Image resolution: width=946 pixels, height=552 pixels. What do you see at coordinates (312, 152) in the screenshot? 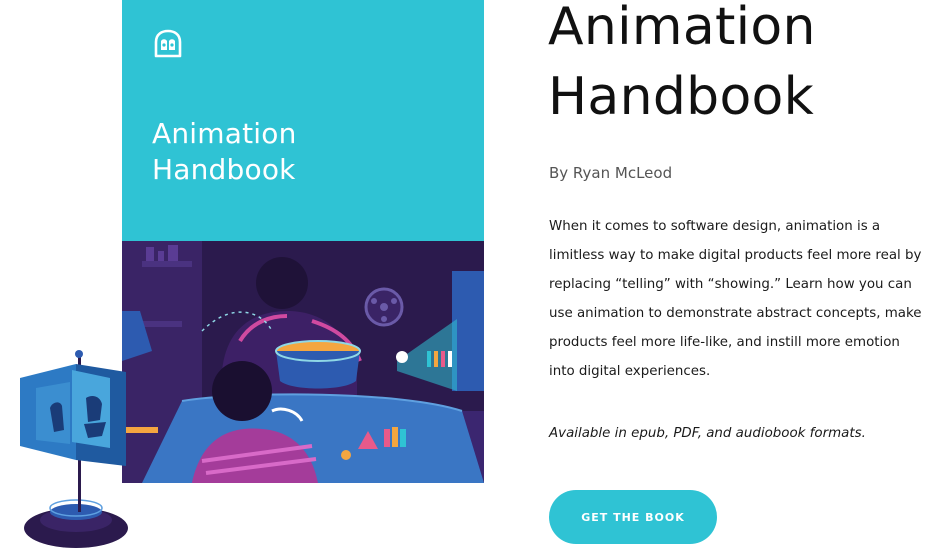
I see `cover-title: Animation Handbook` at bounding box center [312, 152].